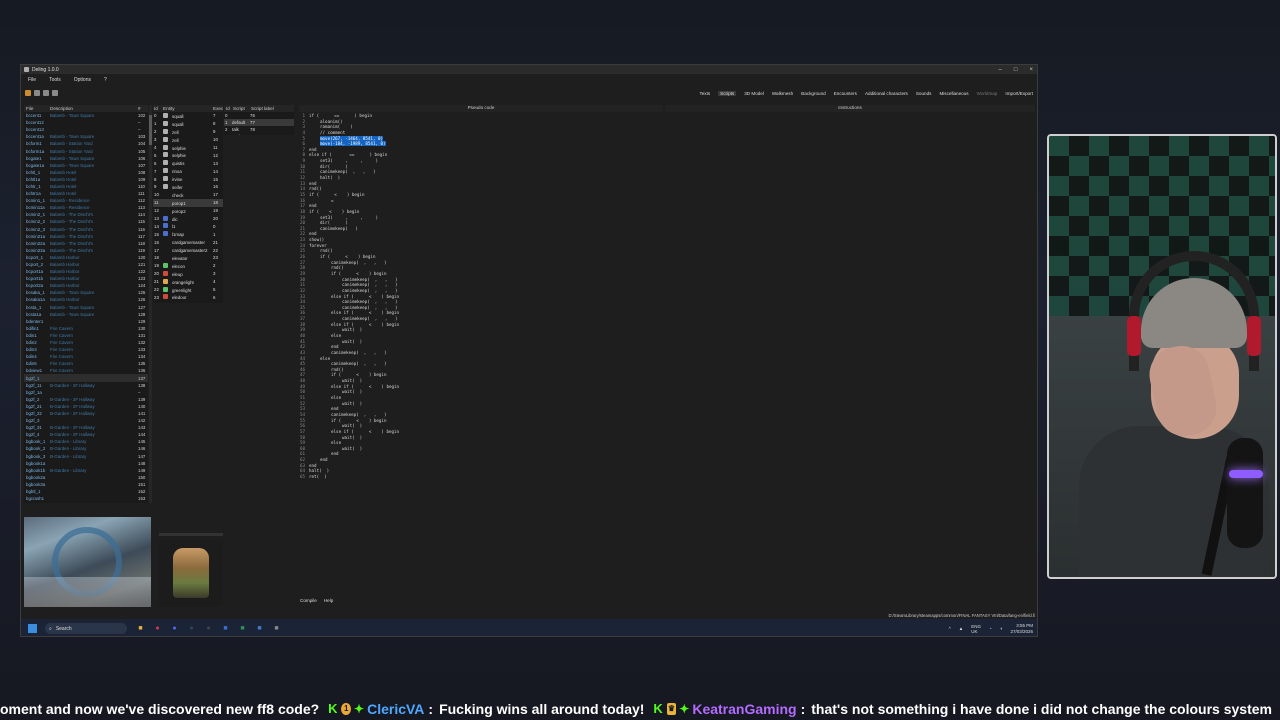 Image resolution: width=1280 pixels, height=720 pixels. Describe the element at coordinates (86, 186) in the screenshot. I see `table-row: bchtr_1 Balamb Hotel 110` at that location.